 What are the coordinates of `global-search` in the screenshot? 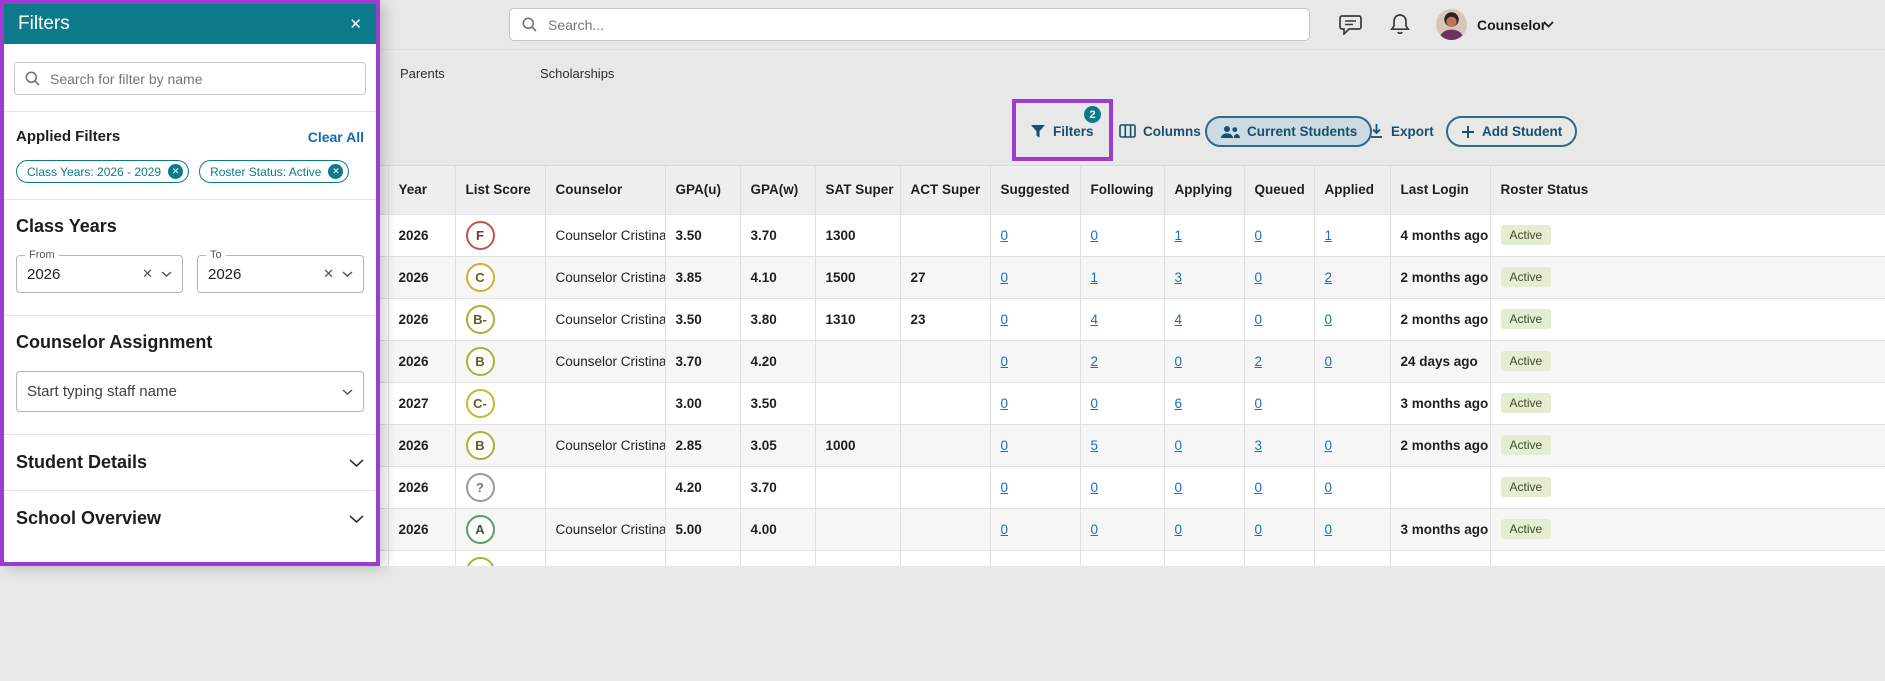 It's located at (909, 24).